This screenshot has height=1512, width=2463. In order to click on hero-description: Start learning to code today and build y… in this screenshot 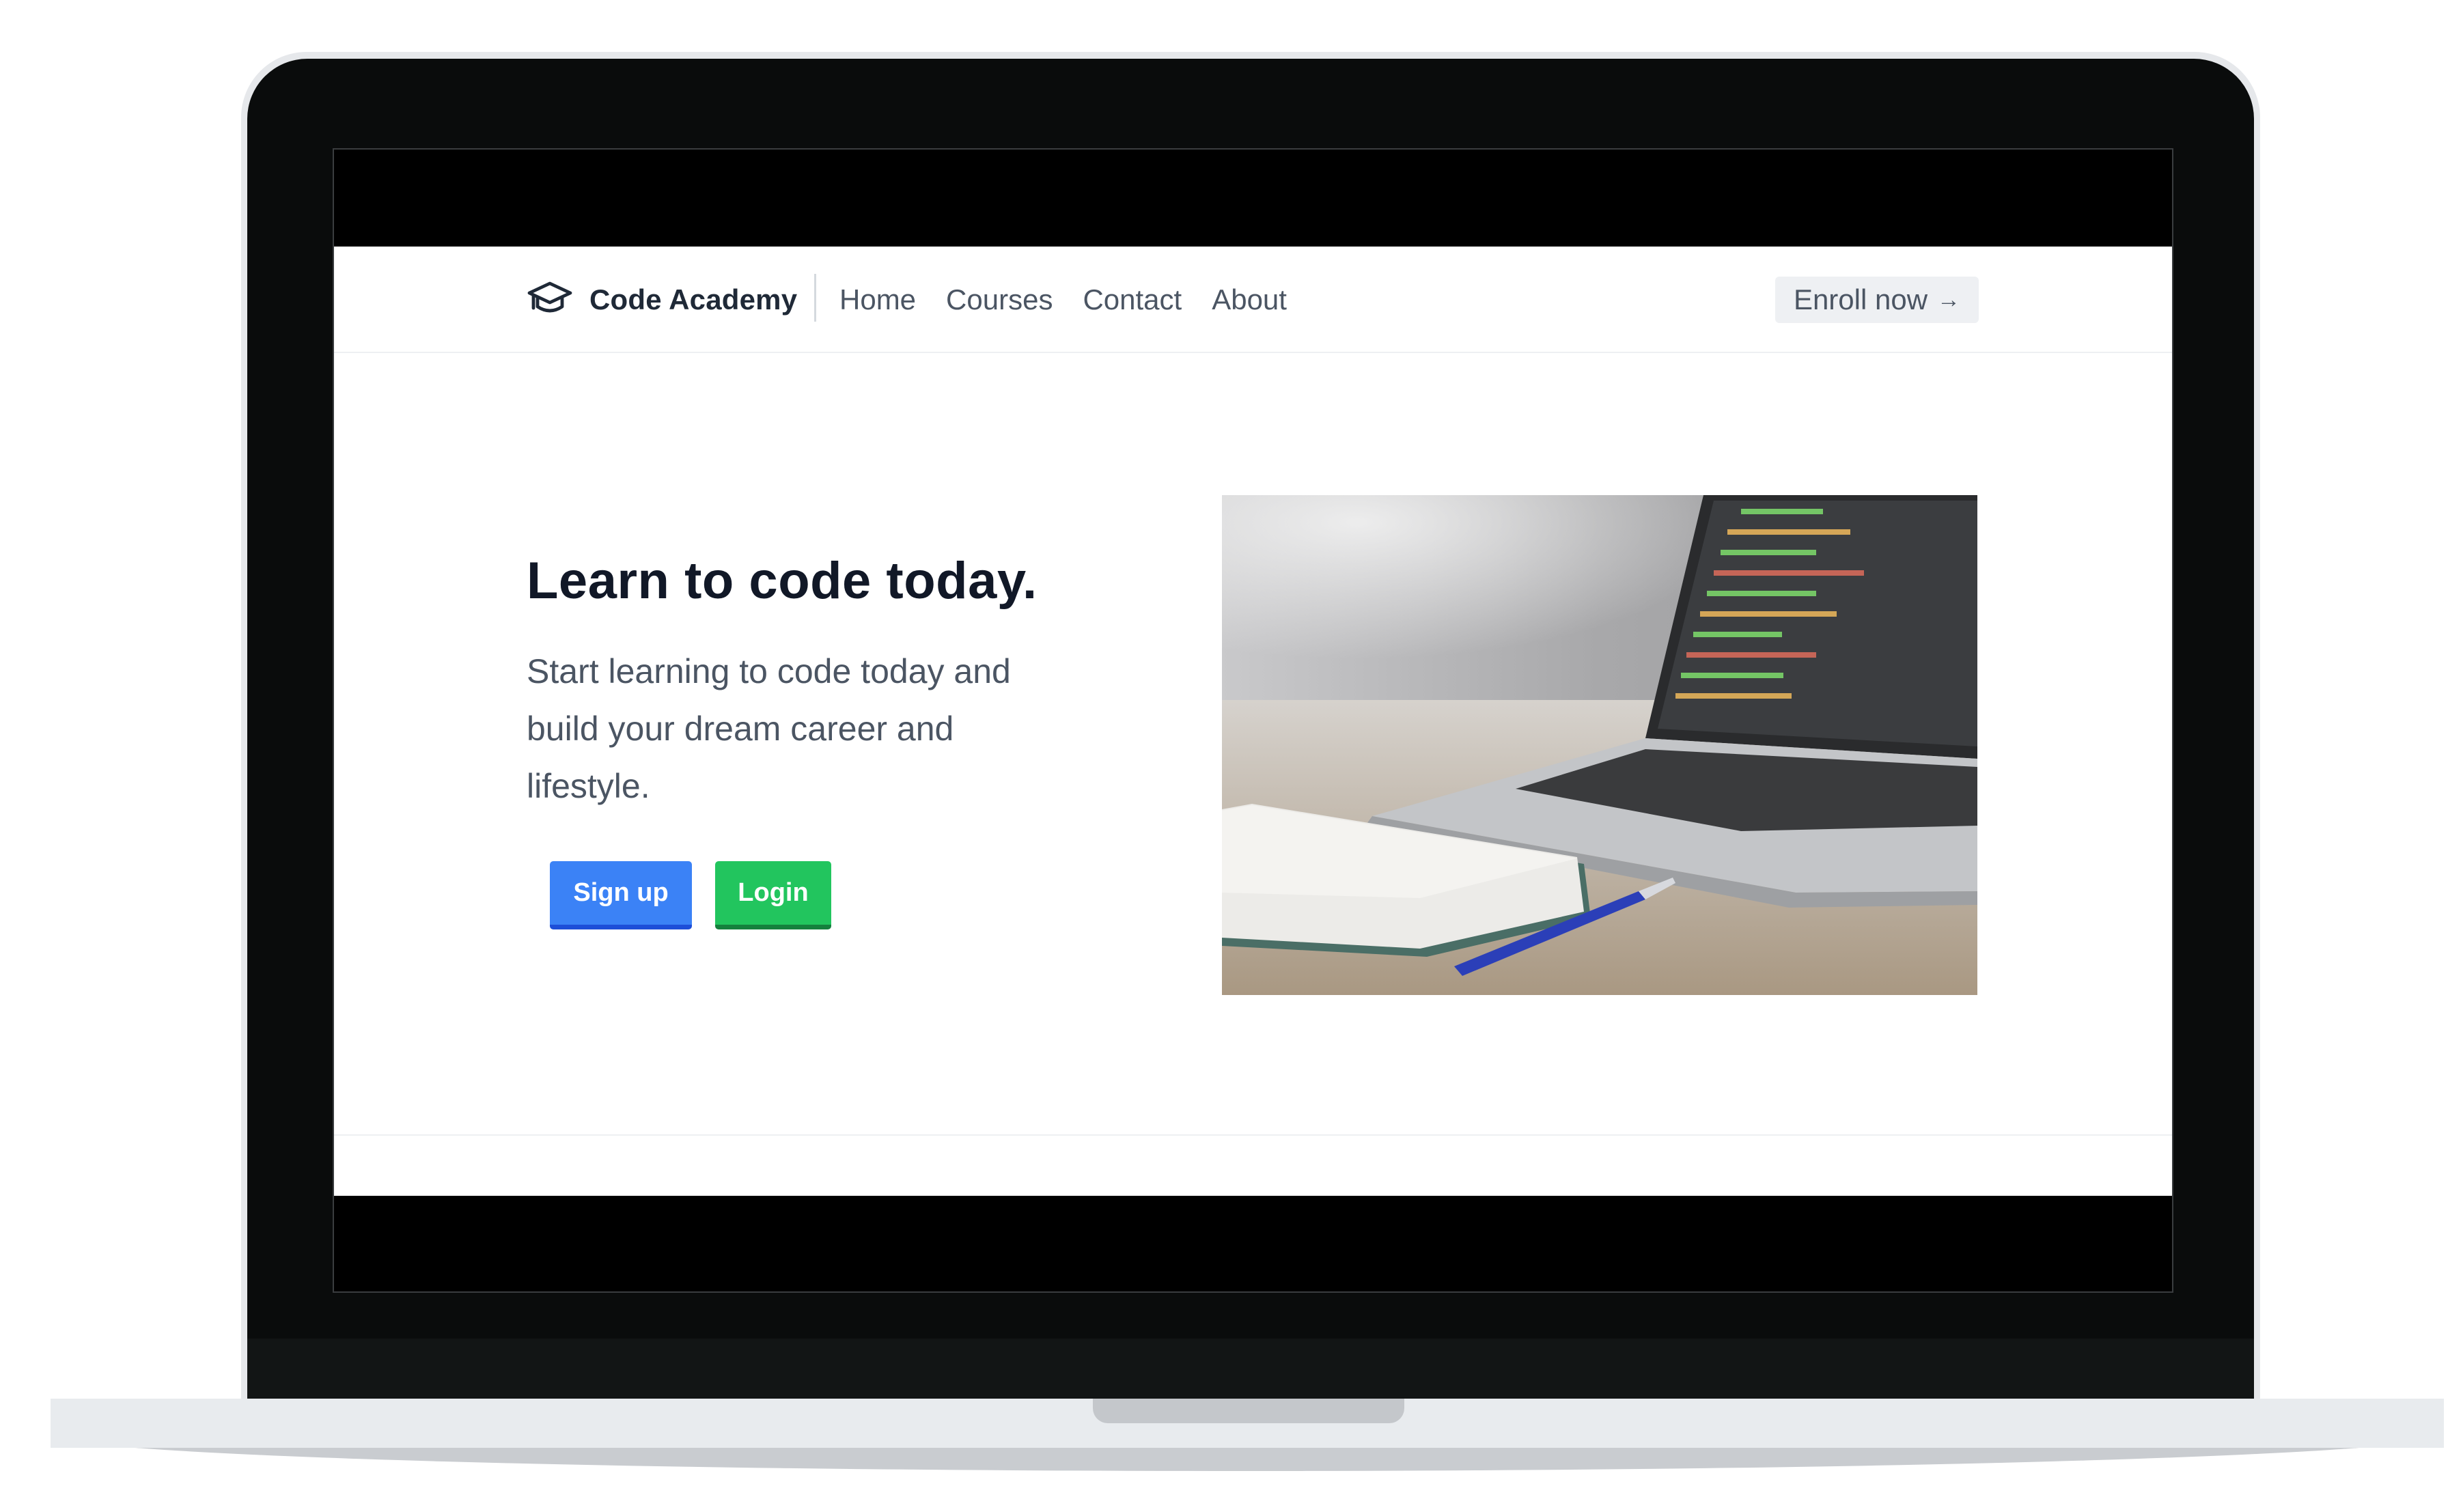, I will do `click(769, 729)`.